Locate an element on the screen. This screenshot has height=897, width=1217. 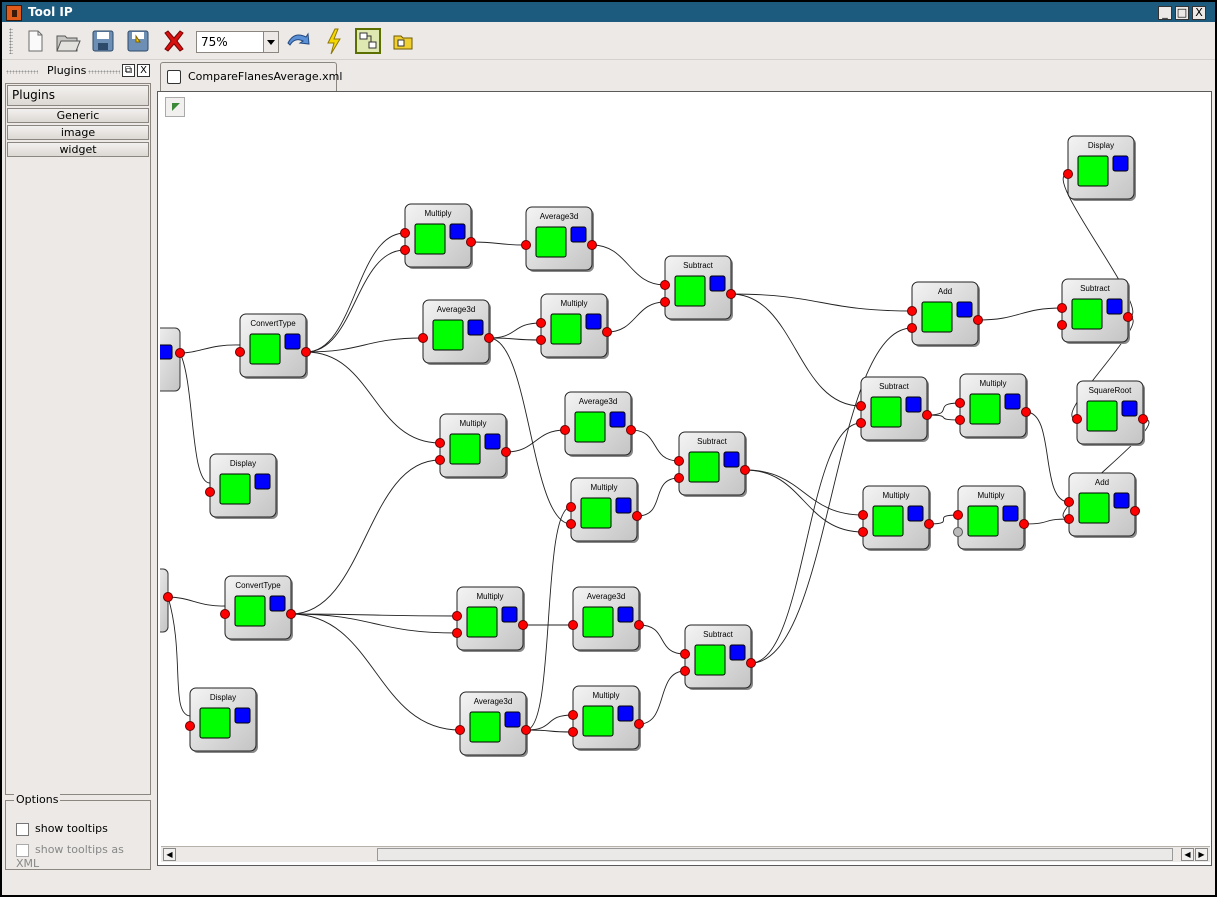
node-squareroot: SquareRoot is located at coordinates (1110, 413).